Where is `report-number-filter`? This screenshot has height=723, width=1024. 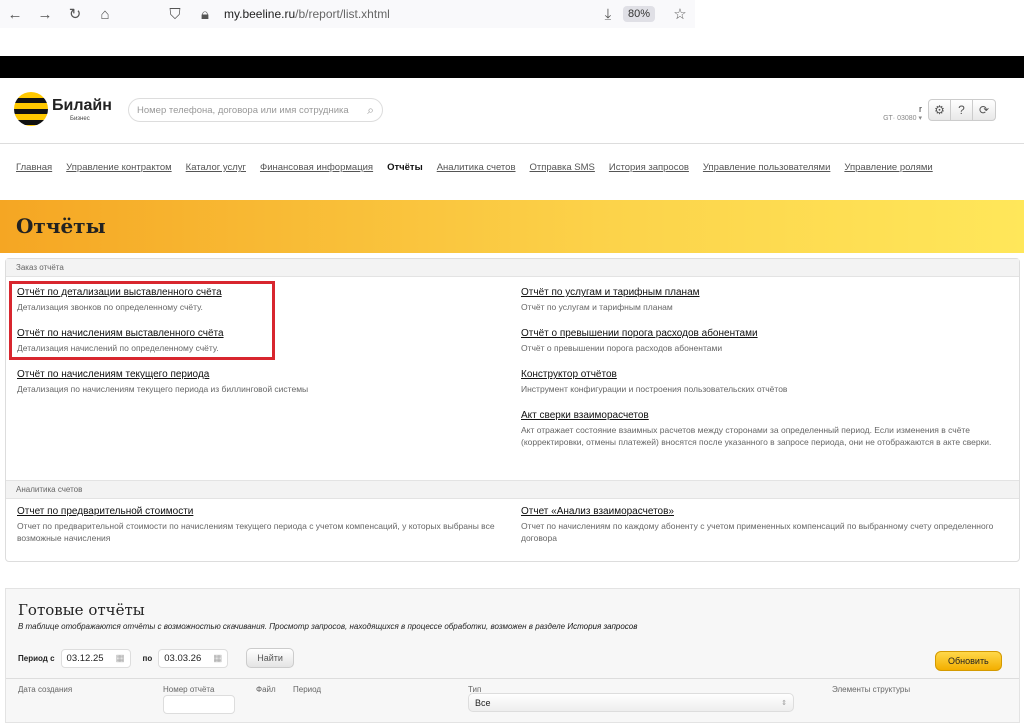
report-number-filter is located at coordinates (199, 704).